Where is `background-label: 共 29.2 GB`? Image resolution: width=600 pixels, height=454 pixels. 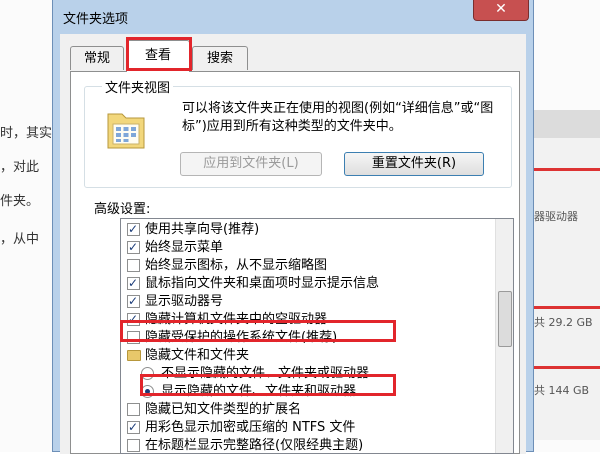
background-label: 共 29.2 GB is located at coordinates (563, 322).